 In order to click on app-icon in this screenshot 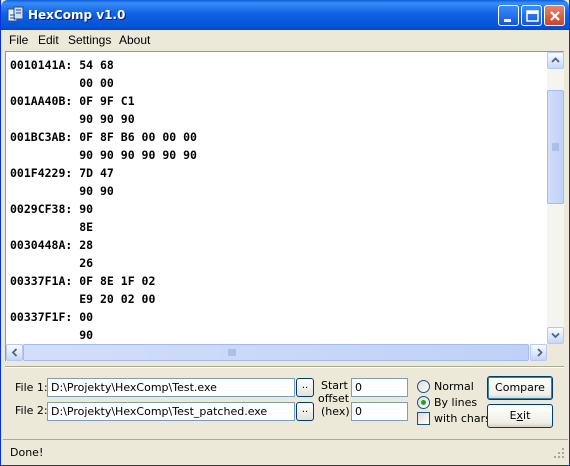, I will do `click(16, 15)`.